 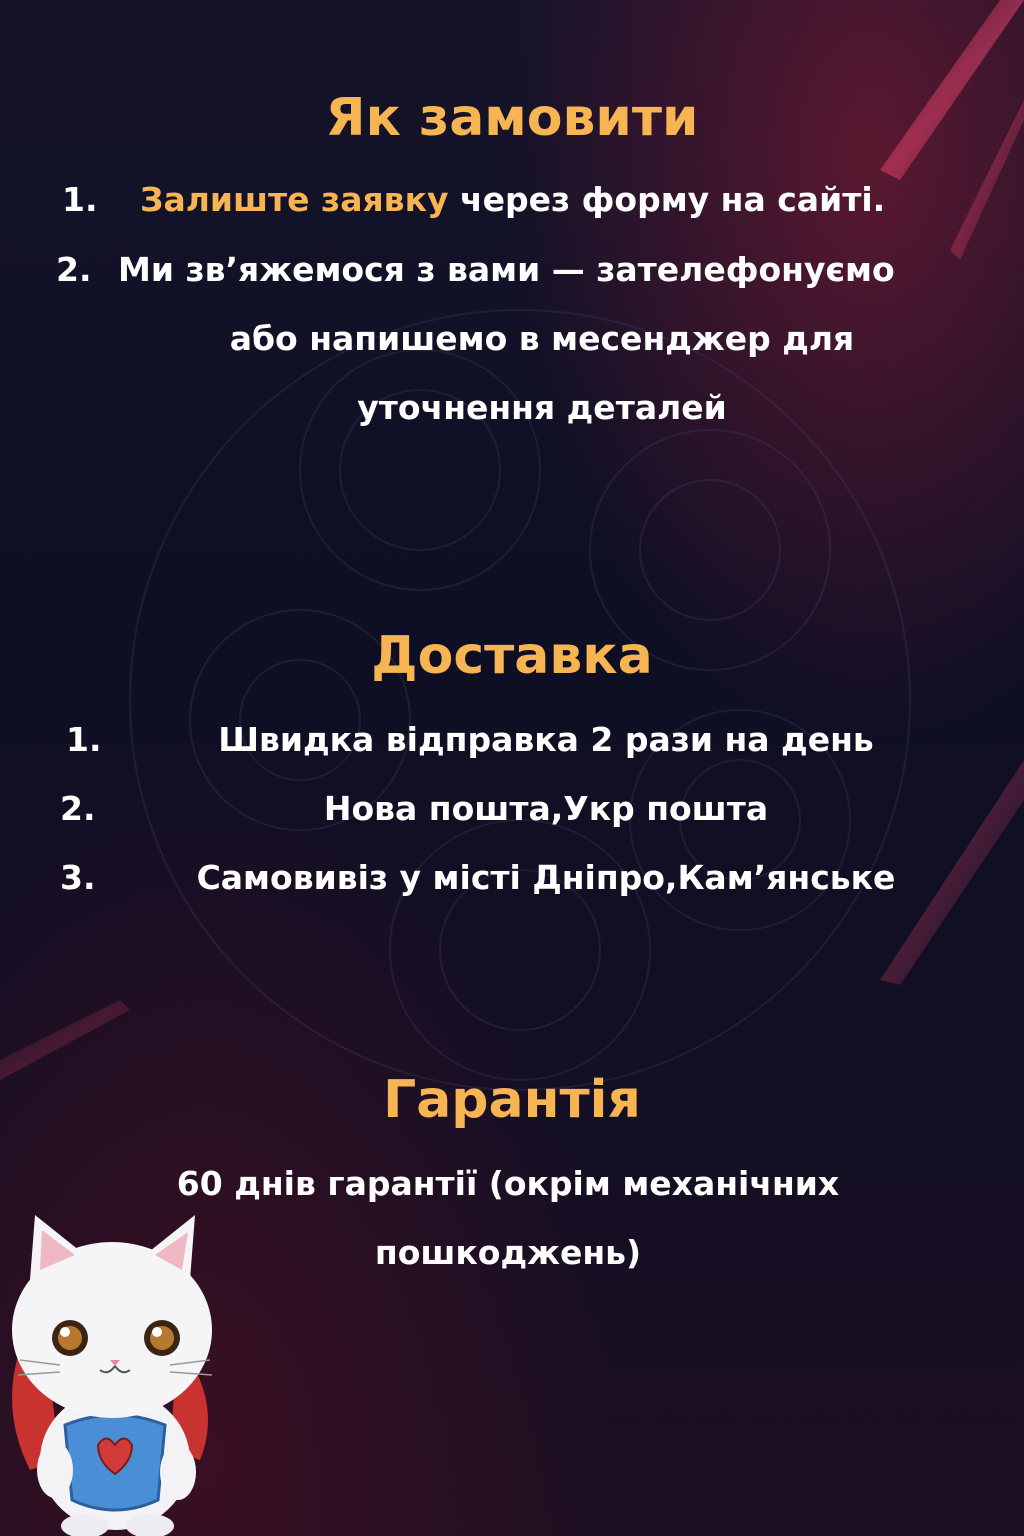 What do you see at coordinates (542, 407) in the screenshot?
I see `order-step2-line3: уточнення деталей` at bounding box center [542, 407].